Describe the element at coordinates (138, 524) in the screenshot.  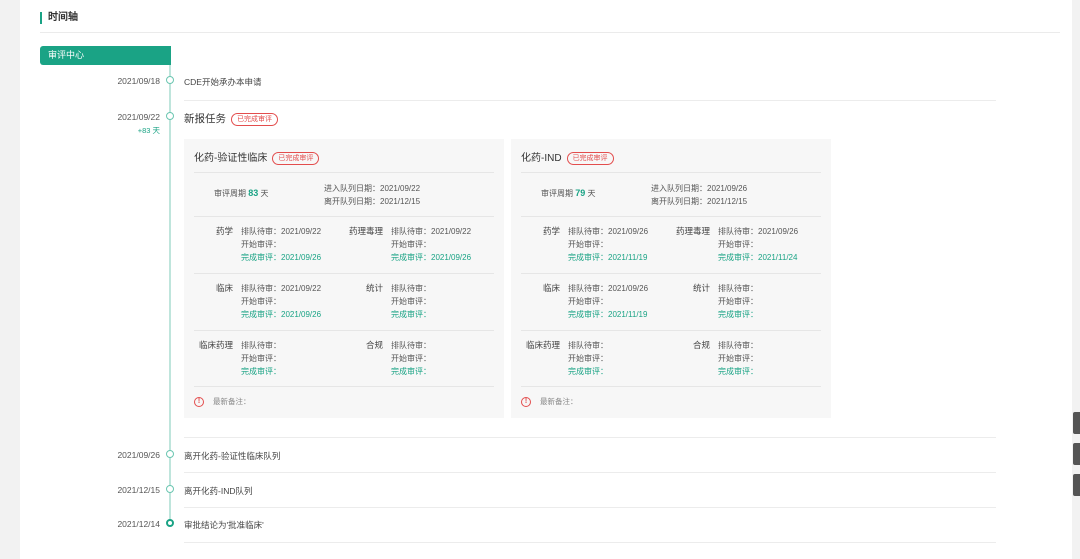
I see `event-date: 2021/12/14` at that location.